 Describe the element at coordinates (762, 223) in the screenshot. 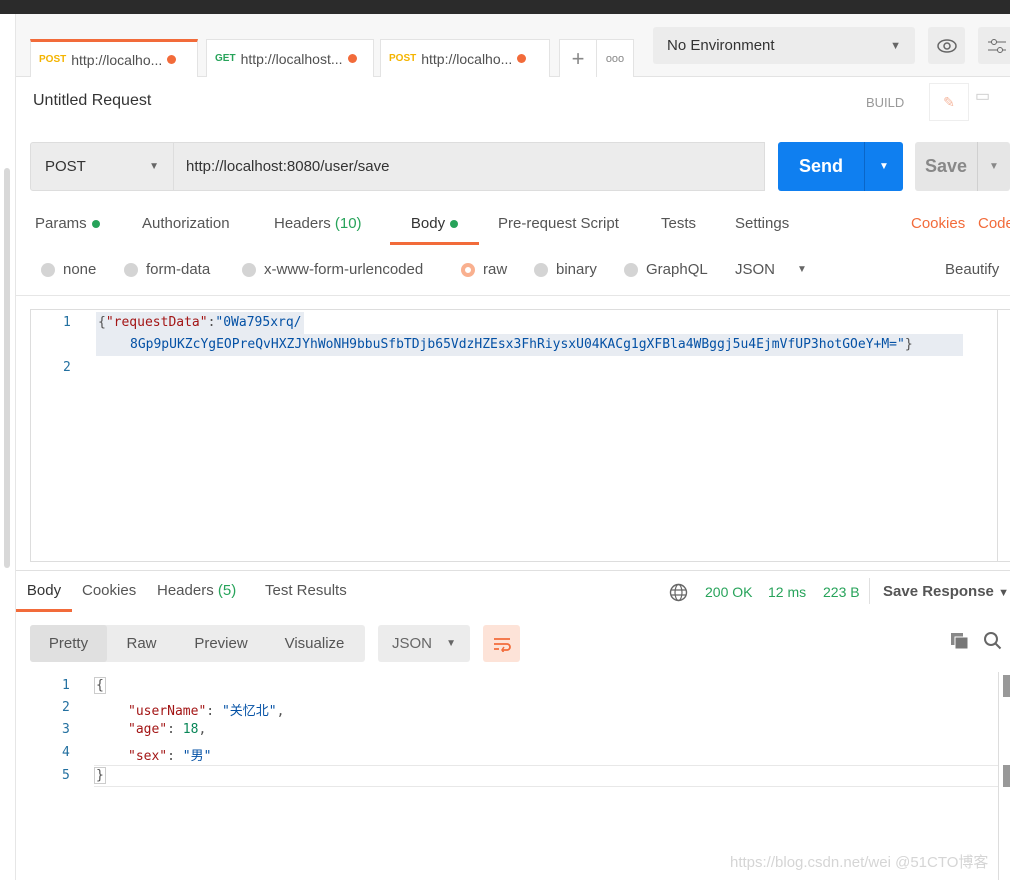

I see `tab-settings: Settings` at that location.